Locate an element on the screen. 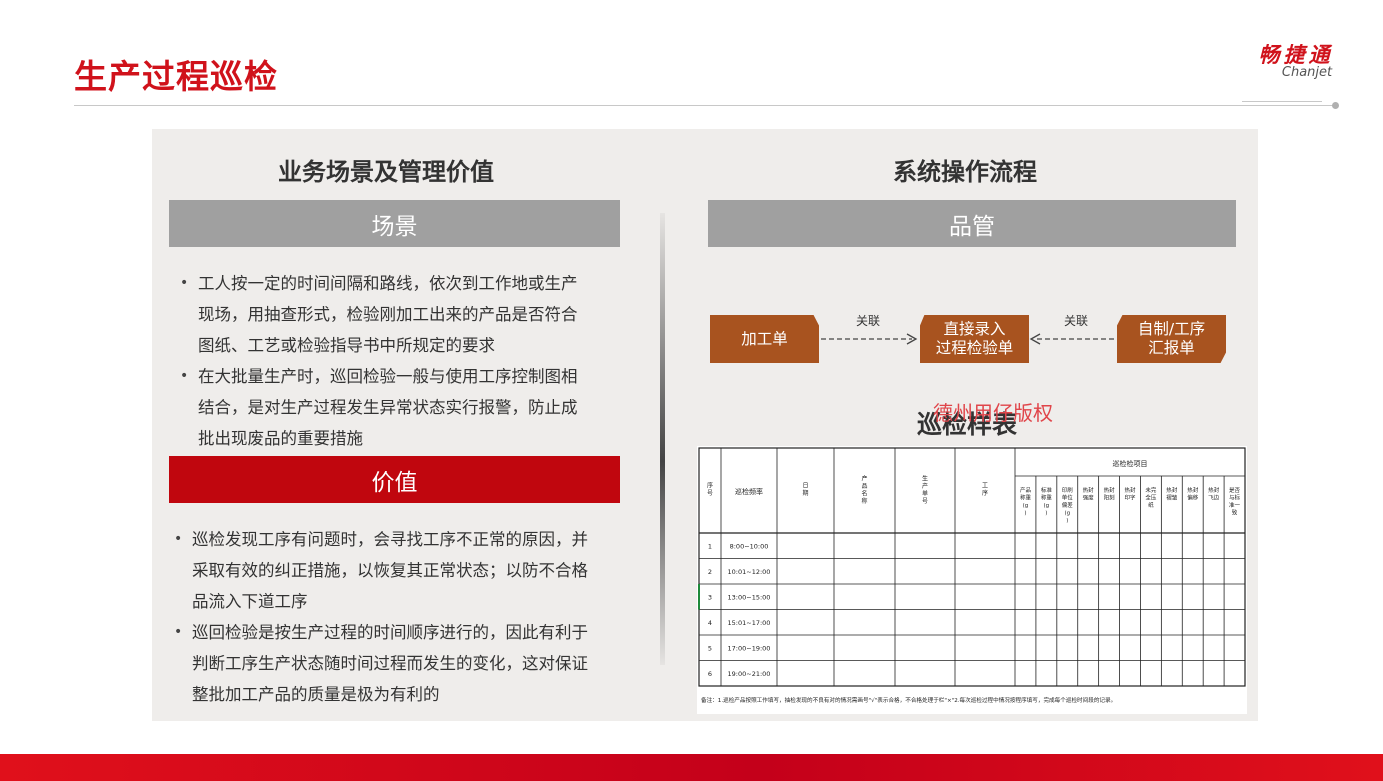 The image size is (1383, 781). sheet-row-time: 13:00~15:00 is located at coordinates (749, 597).